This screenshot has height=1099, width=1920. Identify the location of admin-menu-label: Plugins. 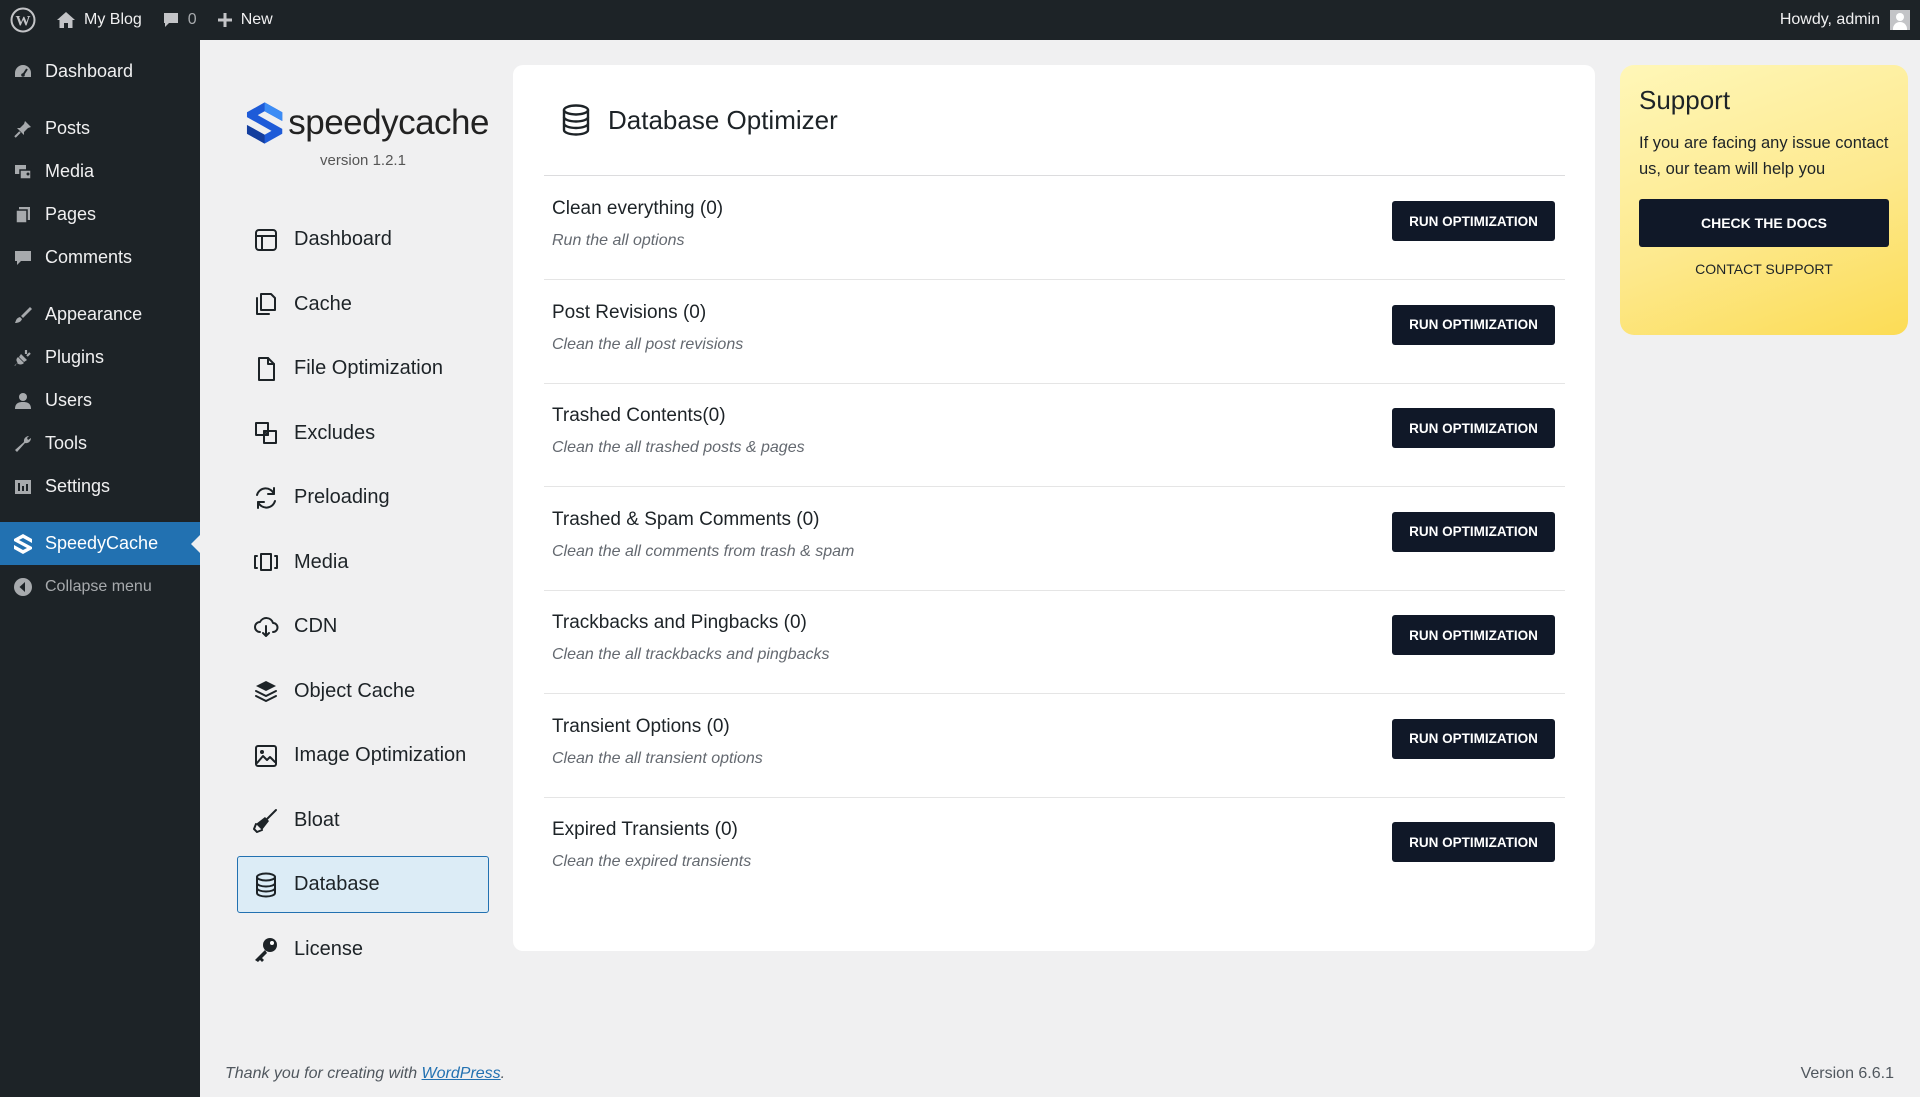
(75, 357).